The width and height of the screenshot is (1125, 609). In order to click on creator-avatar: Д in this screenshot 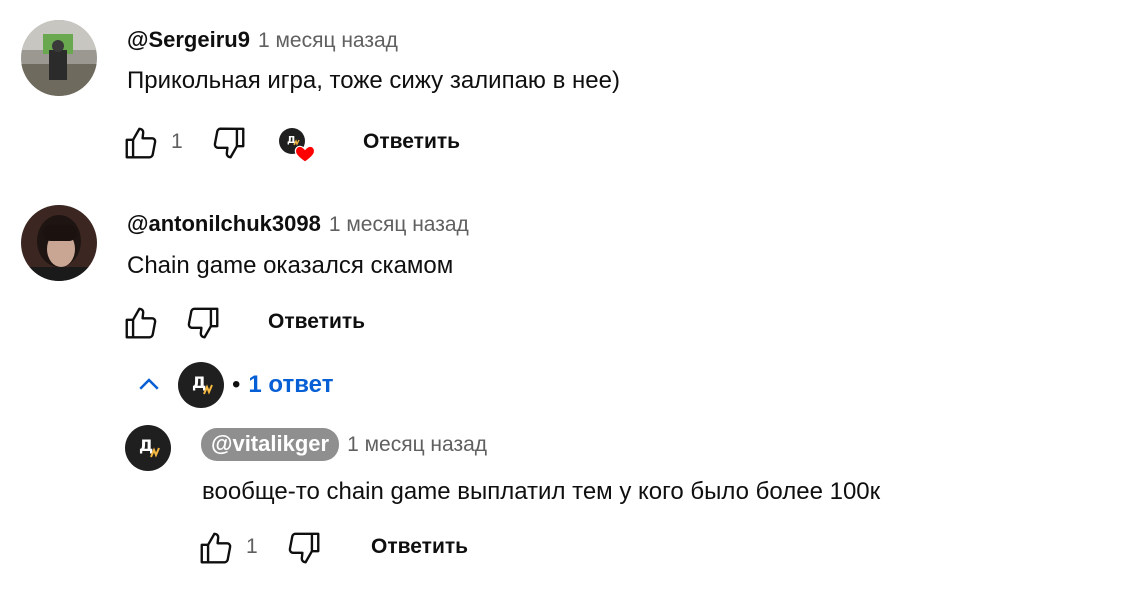, I will do `click(201, 385)`.